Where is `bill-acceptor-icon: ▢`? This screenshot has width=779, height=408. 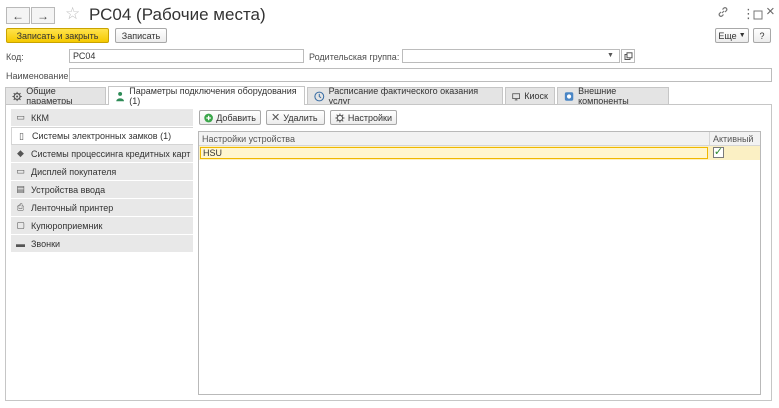
bill-acceptor-icon: ▢ is located at coordinates (20, 225).